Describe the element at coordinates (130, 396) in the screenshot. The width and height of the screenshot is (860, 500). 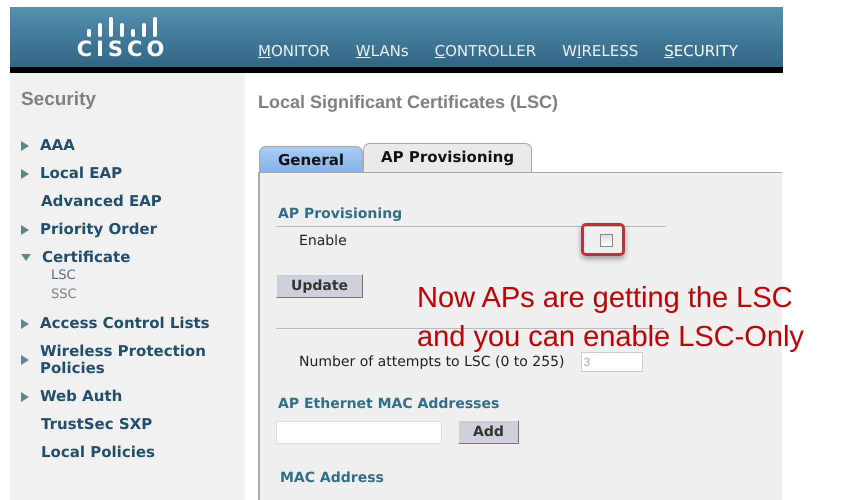
I see `sidebar-item: Web Auth` at that location.